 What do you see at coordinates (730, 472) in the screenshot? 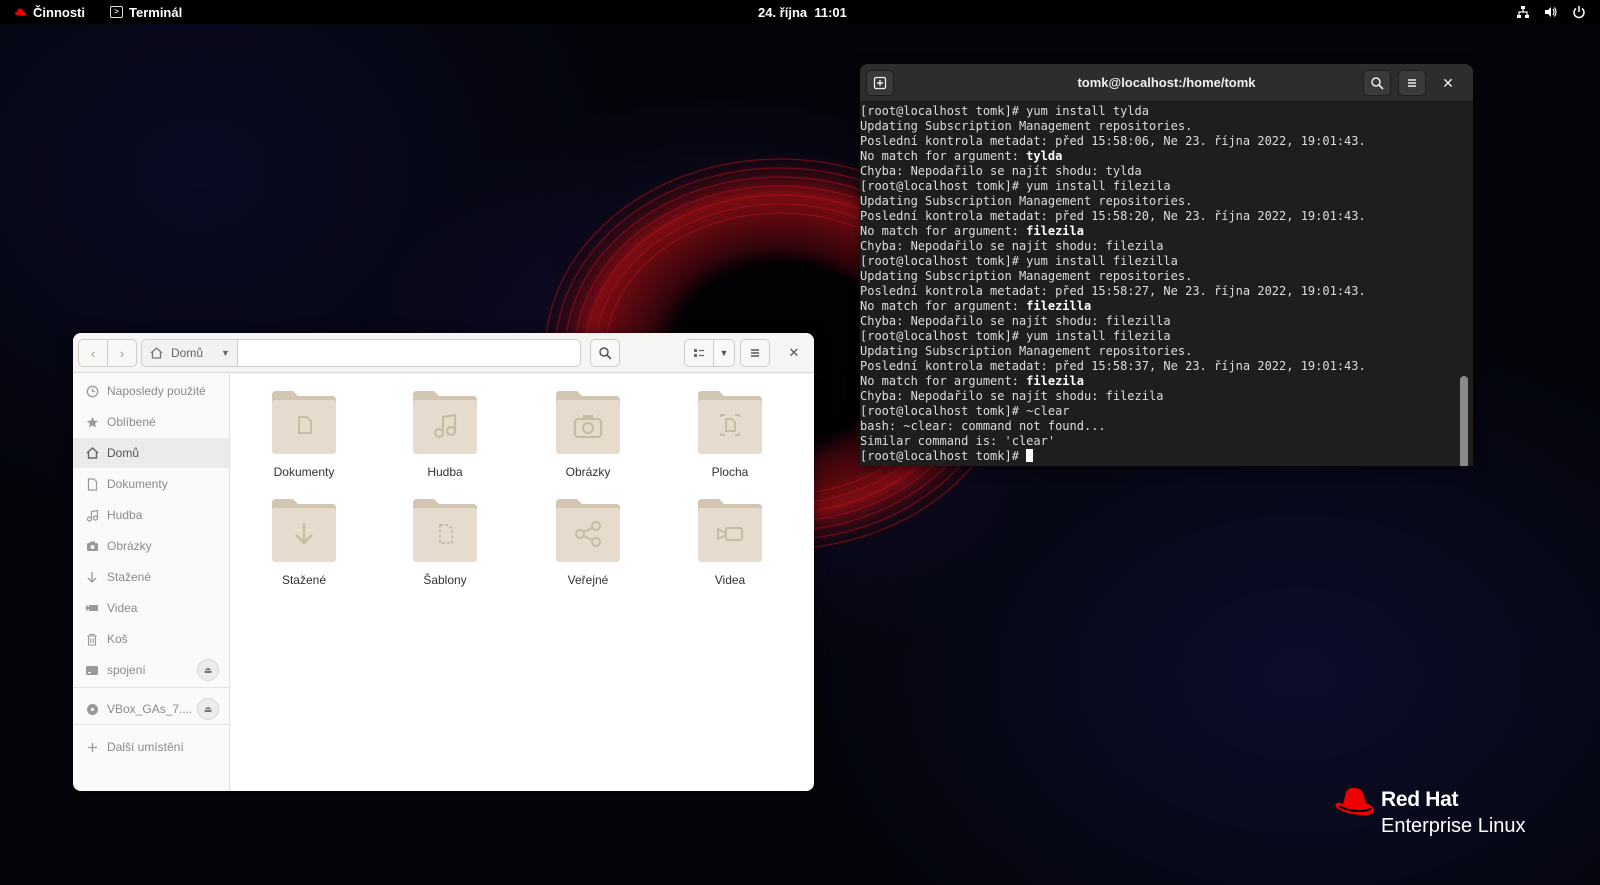
I see `folder-label: Plocha` at bounding box center [730, 472].